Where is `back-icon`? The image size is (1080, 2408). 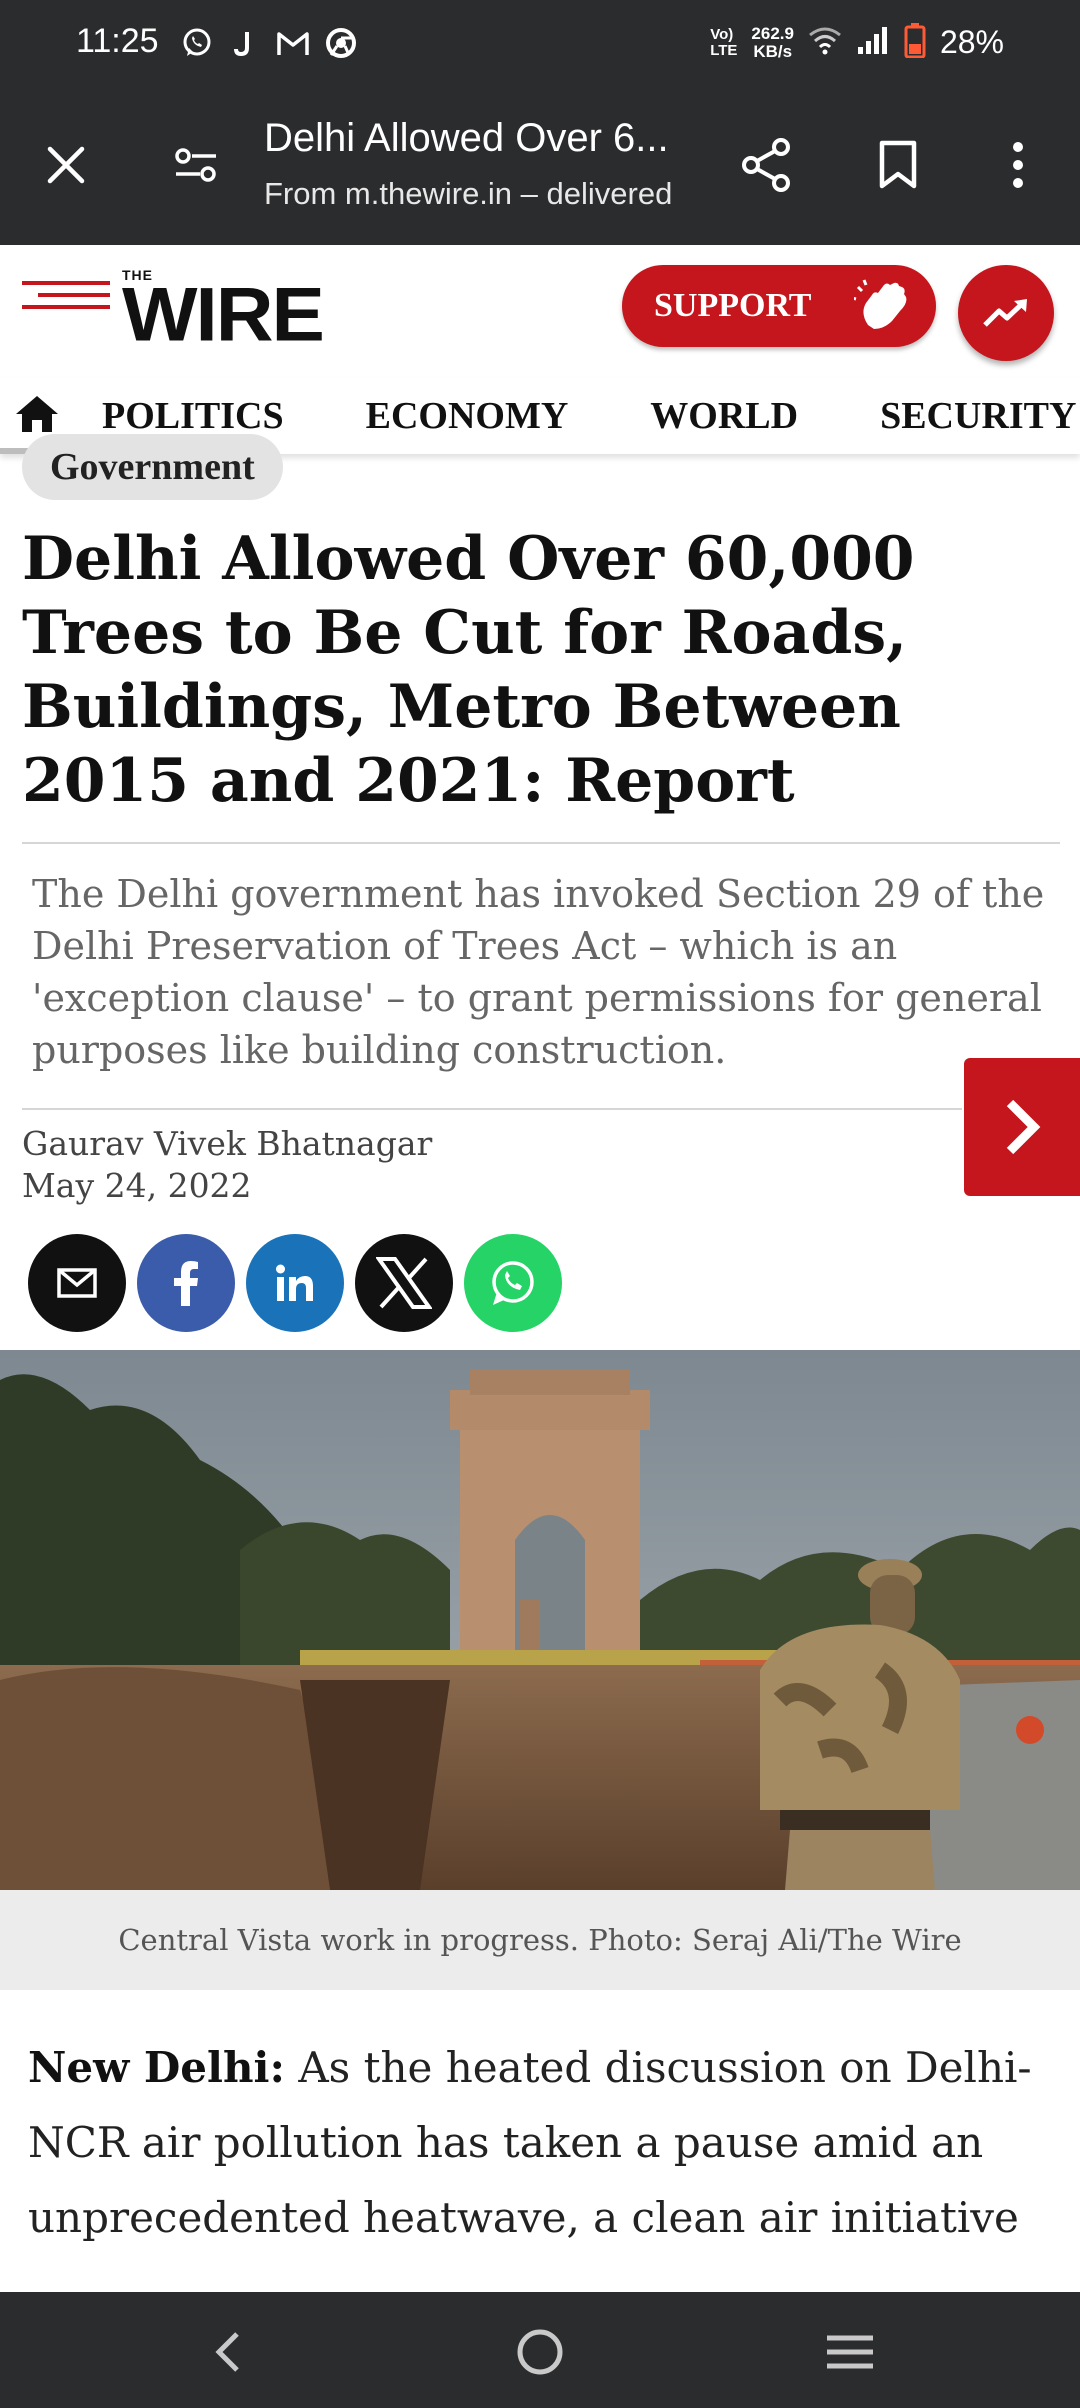
back-icon is located at coordinates (228, 2352).